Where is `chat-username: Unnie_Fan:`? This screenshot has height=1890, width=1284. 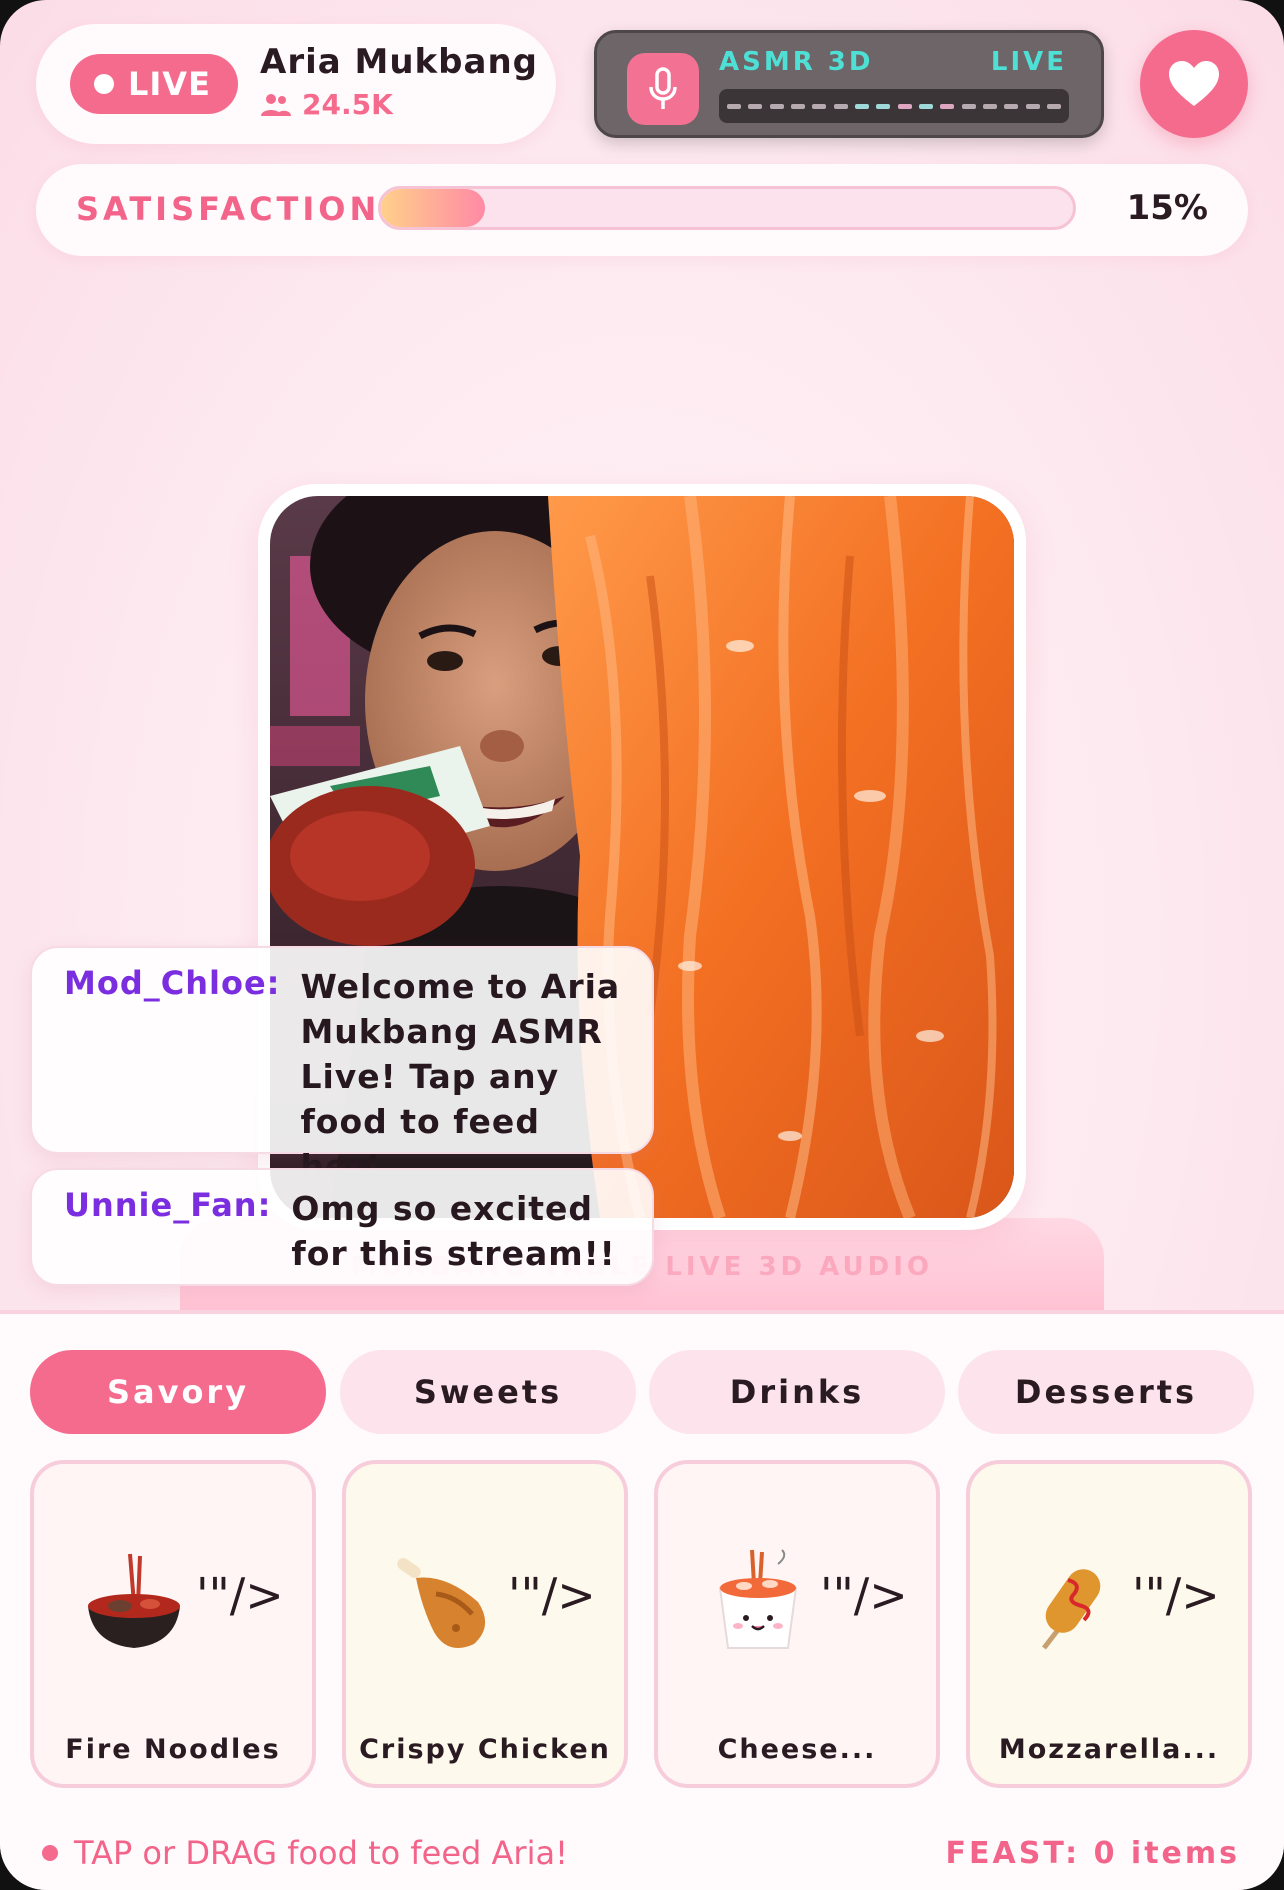
chat-username: Unnie_Fan: is located at coordinates (168, 1205).